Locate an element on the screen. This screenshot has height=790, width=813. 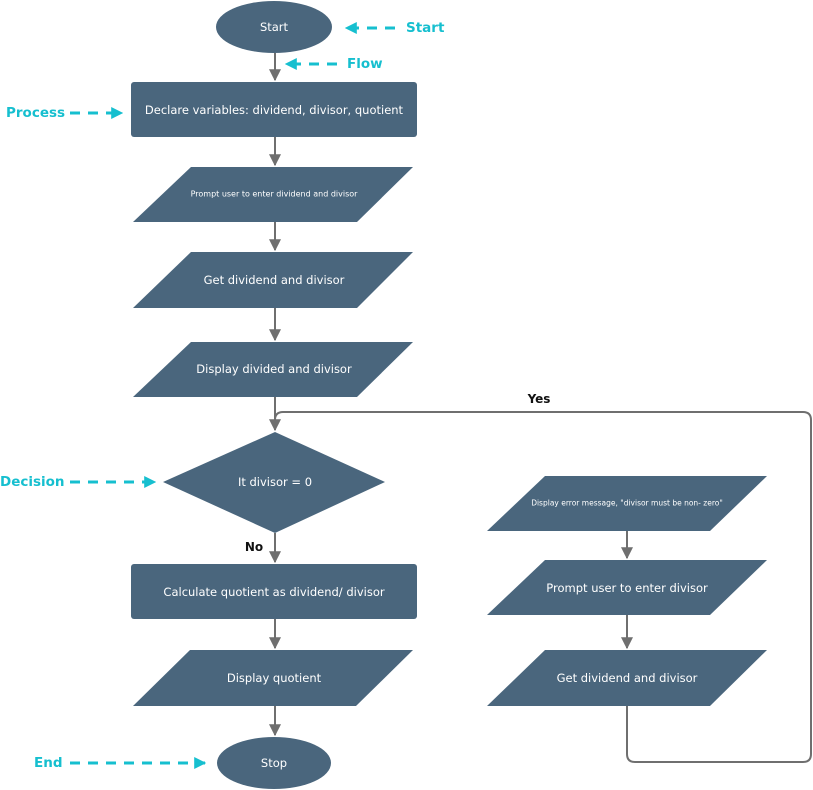
decision-label: It divisor = 0 is located at coordinates (275, 482).